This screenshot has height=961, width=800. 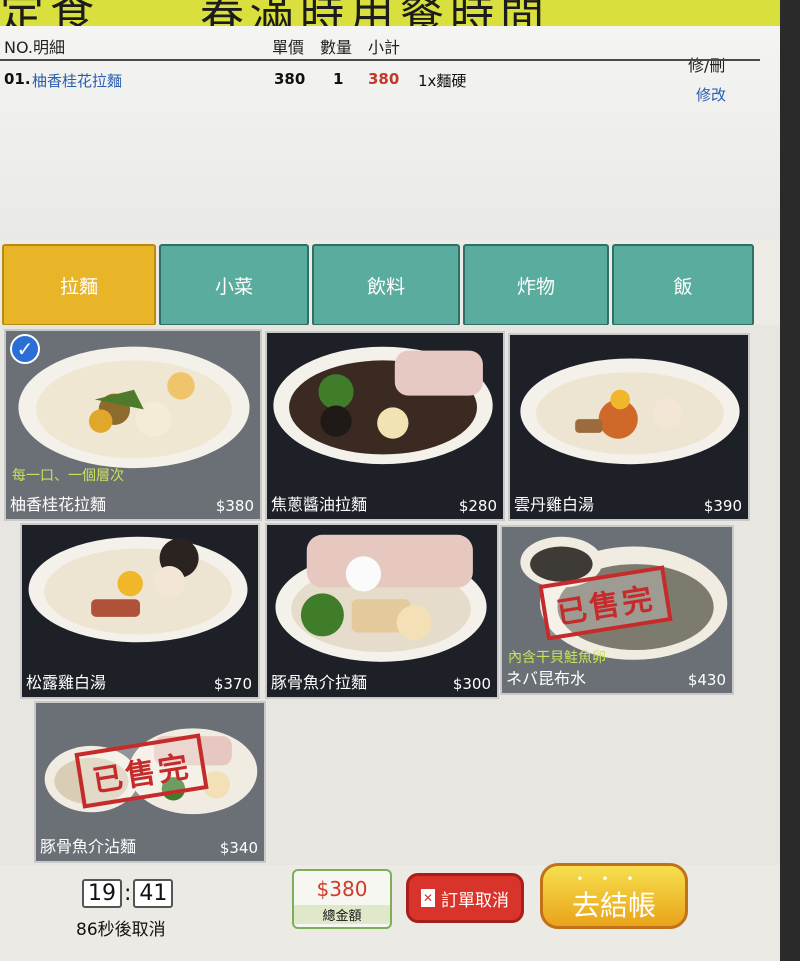 I want to click on top-banner: 定食 春滿時用餐時間, so click(x=390, y=13).